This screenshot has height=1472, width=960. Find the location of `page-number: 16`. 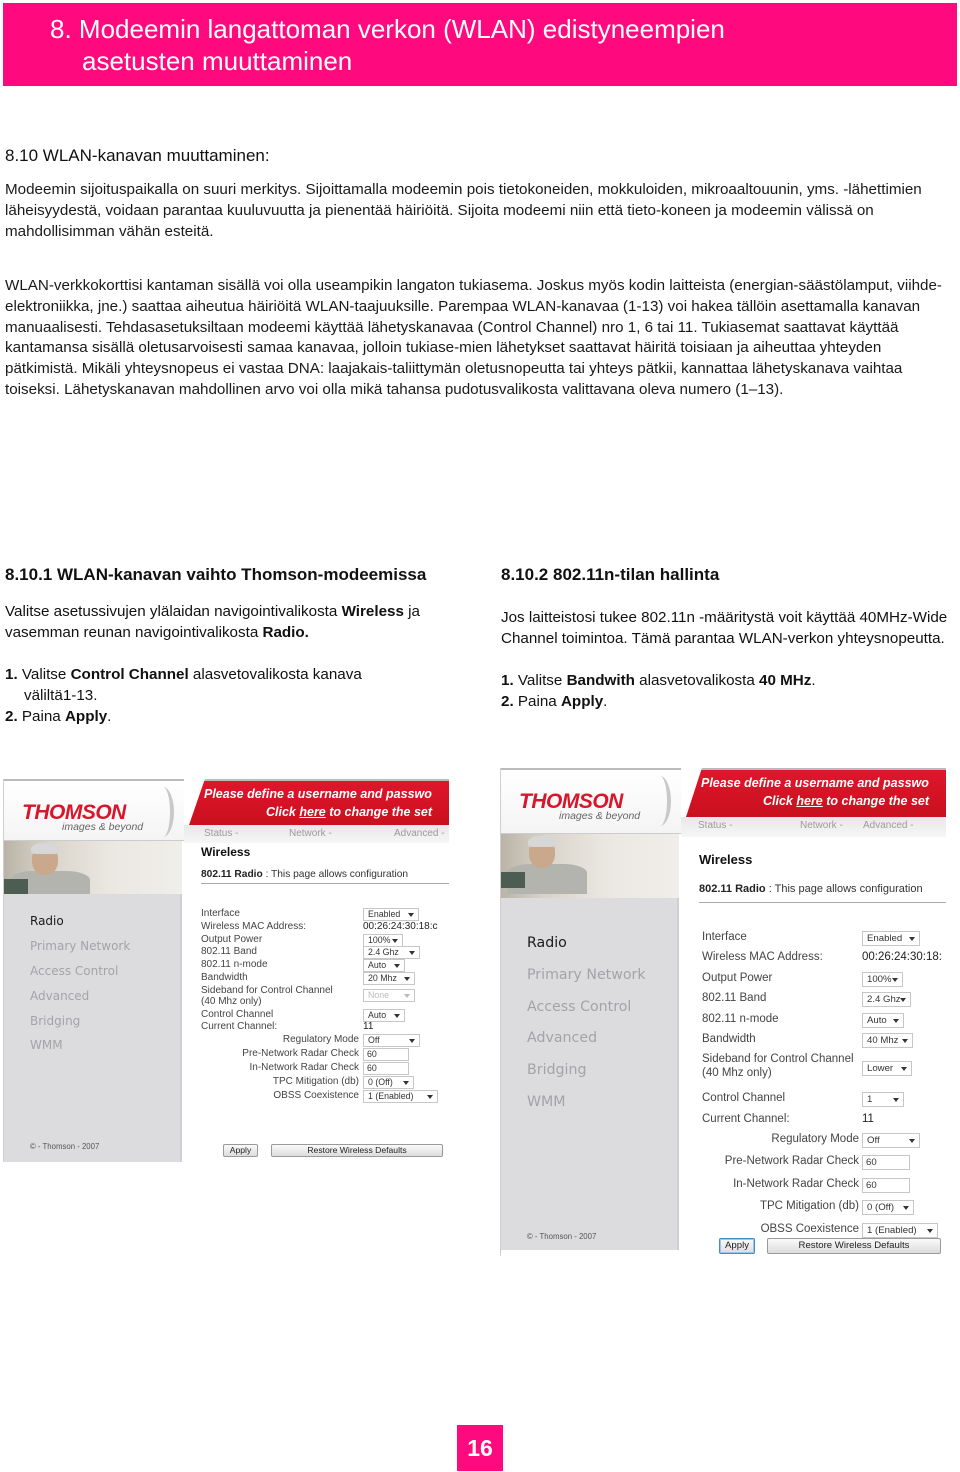

page-number: 16 is located at coordinates (480, 1448).